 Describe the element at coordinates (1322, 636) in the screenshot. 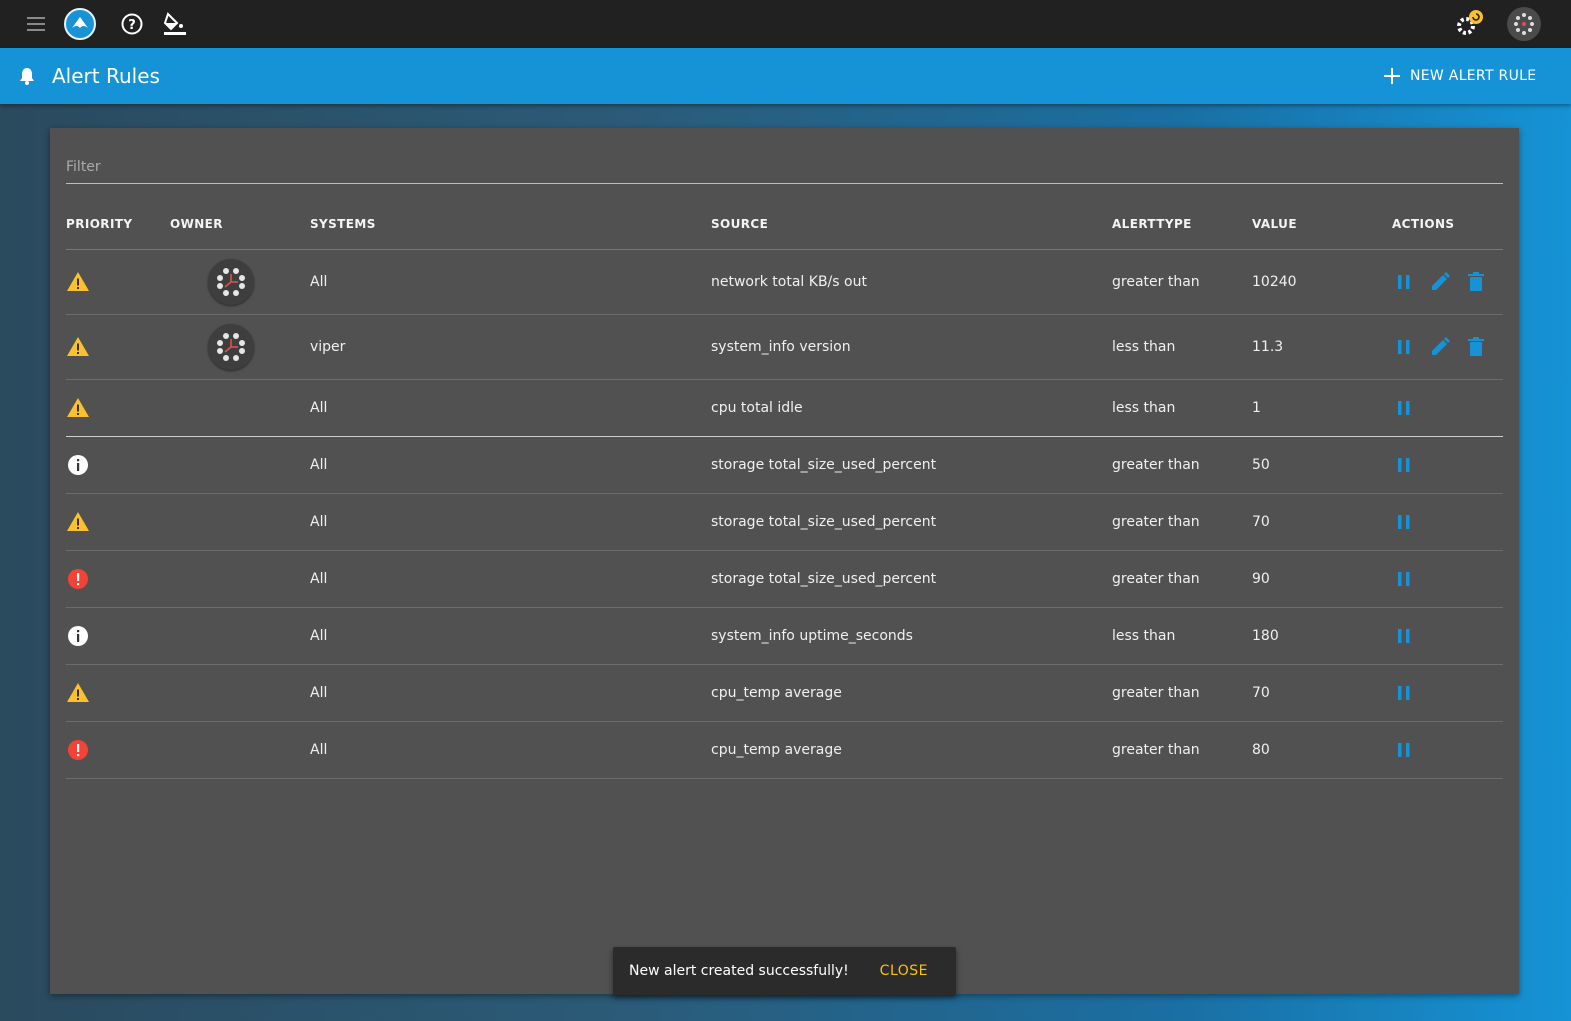

I see `value-cell: 180` at that location.